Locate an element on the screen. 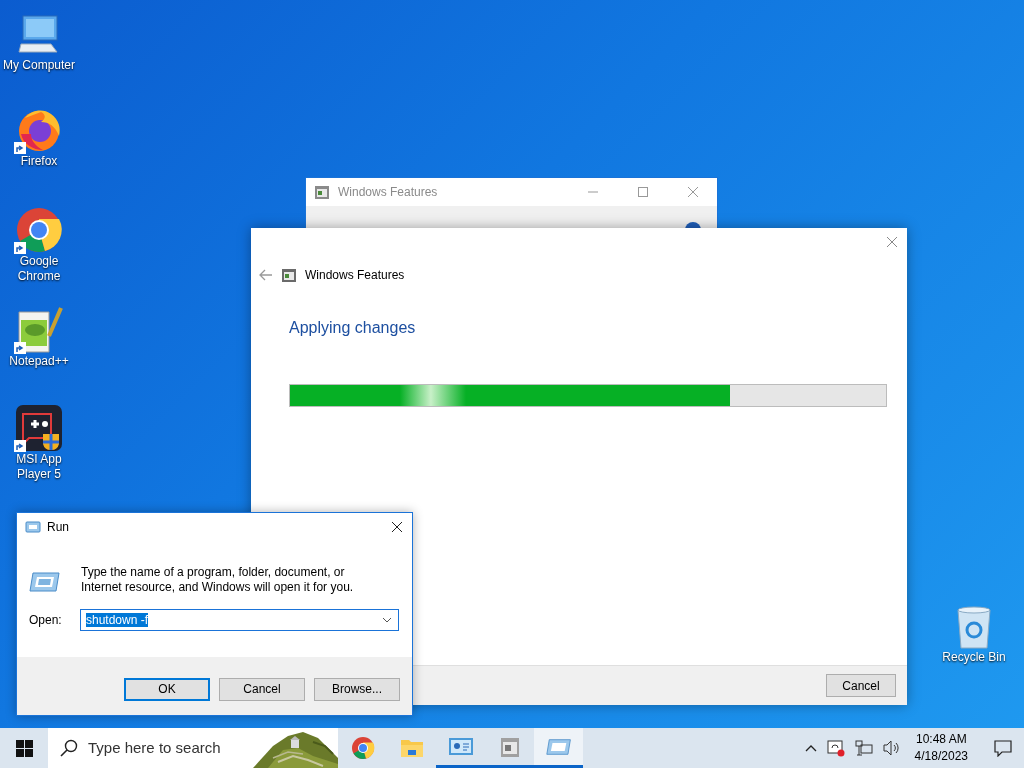 The height and width of the screenshot is (768, 1024). folder-icon is located at coordinates (411, 748).